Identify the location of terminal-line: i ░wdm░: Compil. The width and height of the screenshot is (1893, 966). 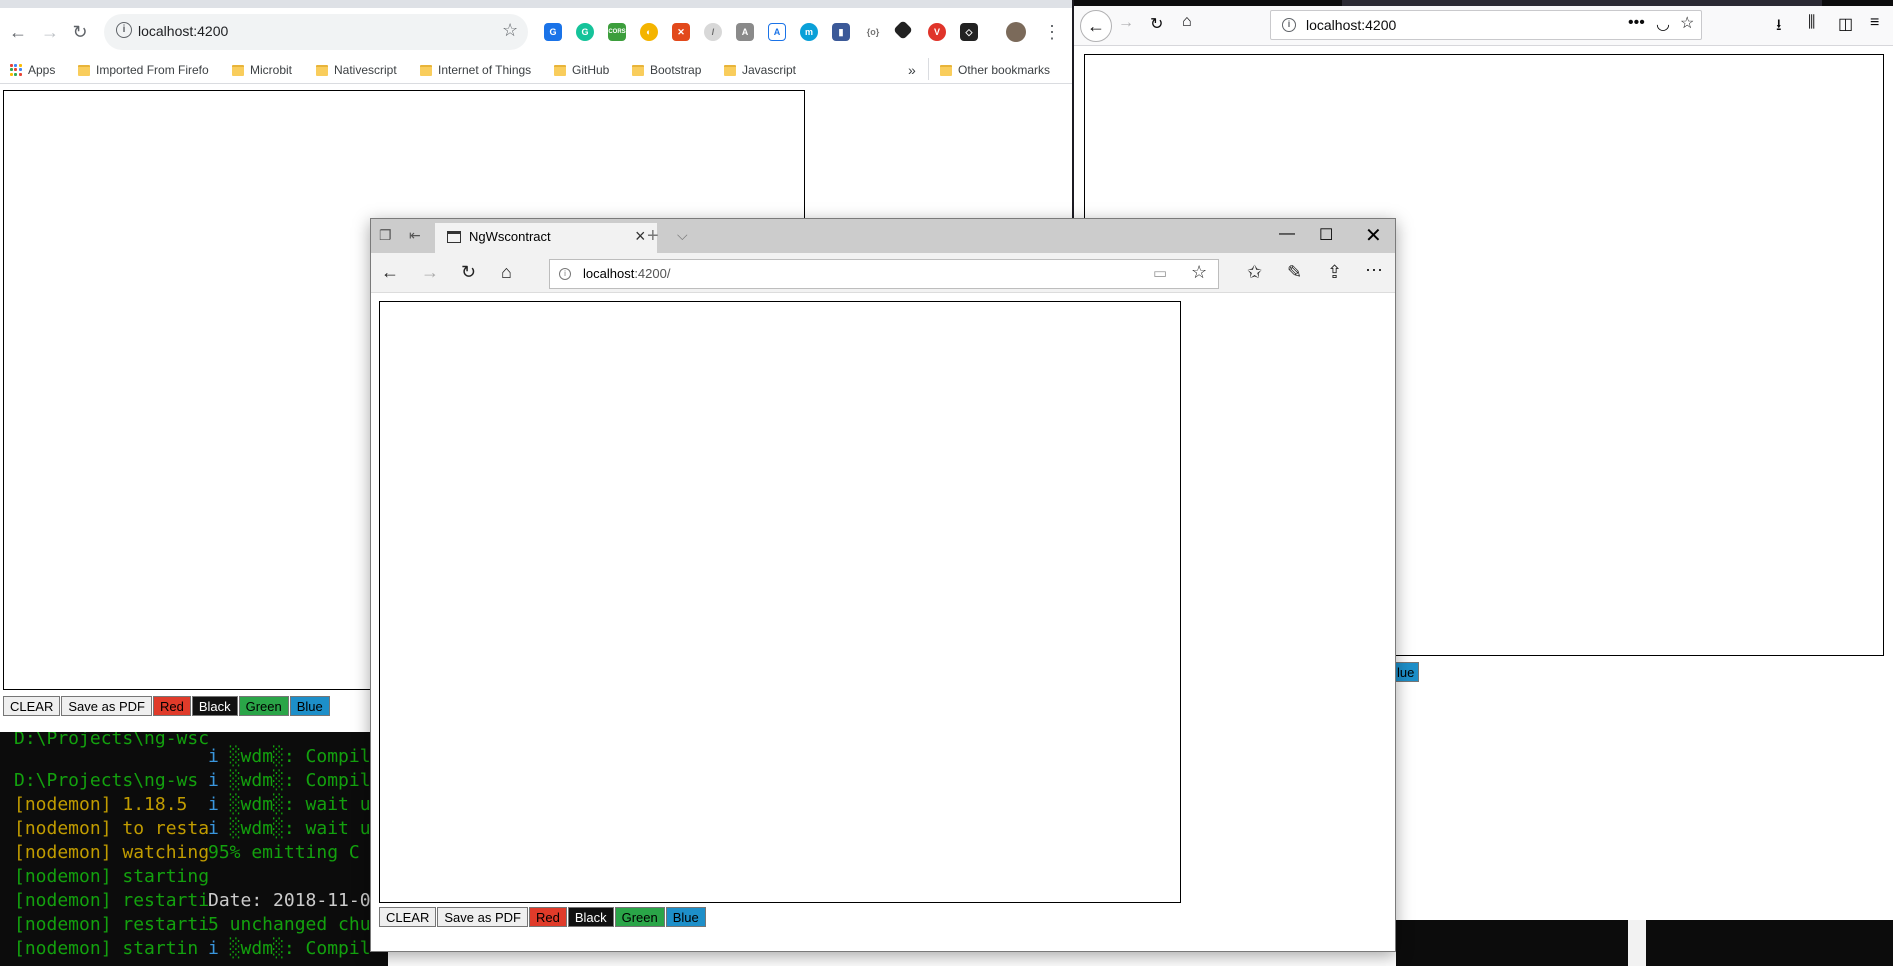
(289, 780).